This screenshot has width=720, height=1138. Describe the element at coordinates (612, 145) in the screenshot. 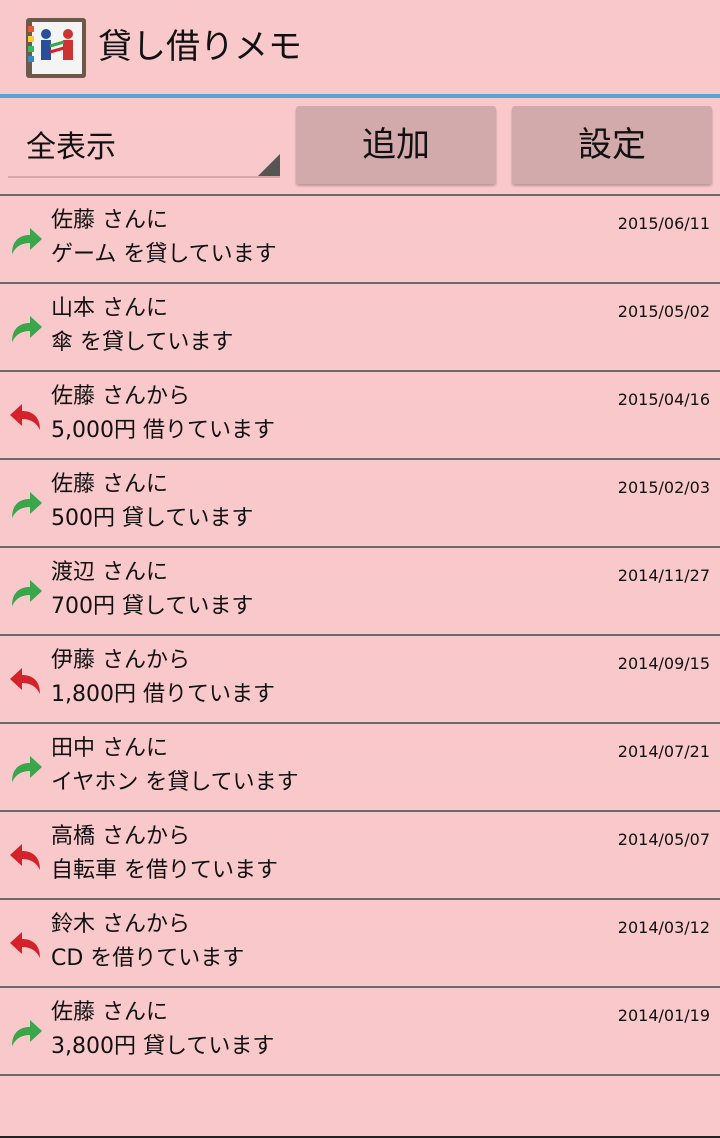

I see `settings-button: 設定` at that location.